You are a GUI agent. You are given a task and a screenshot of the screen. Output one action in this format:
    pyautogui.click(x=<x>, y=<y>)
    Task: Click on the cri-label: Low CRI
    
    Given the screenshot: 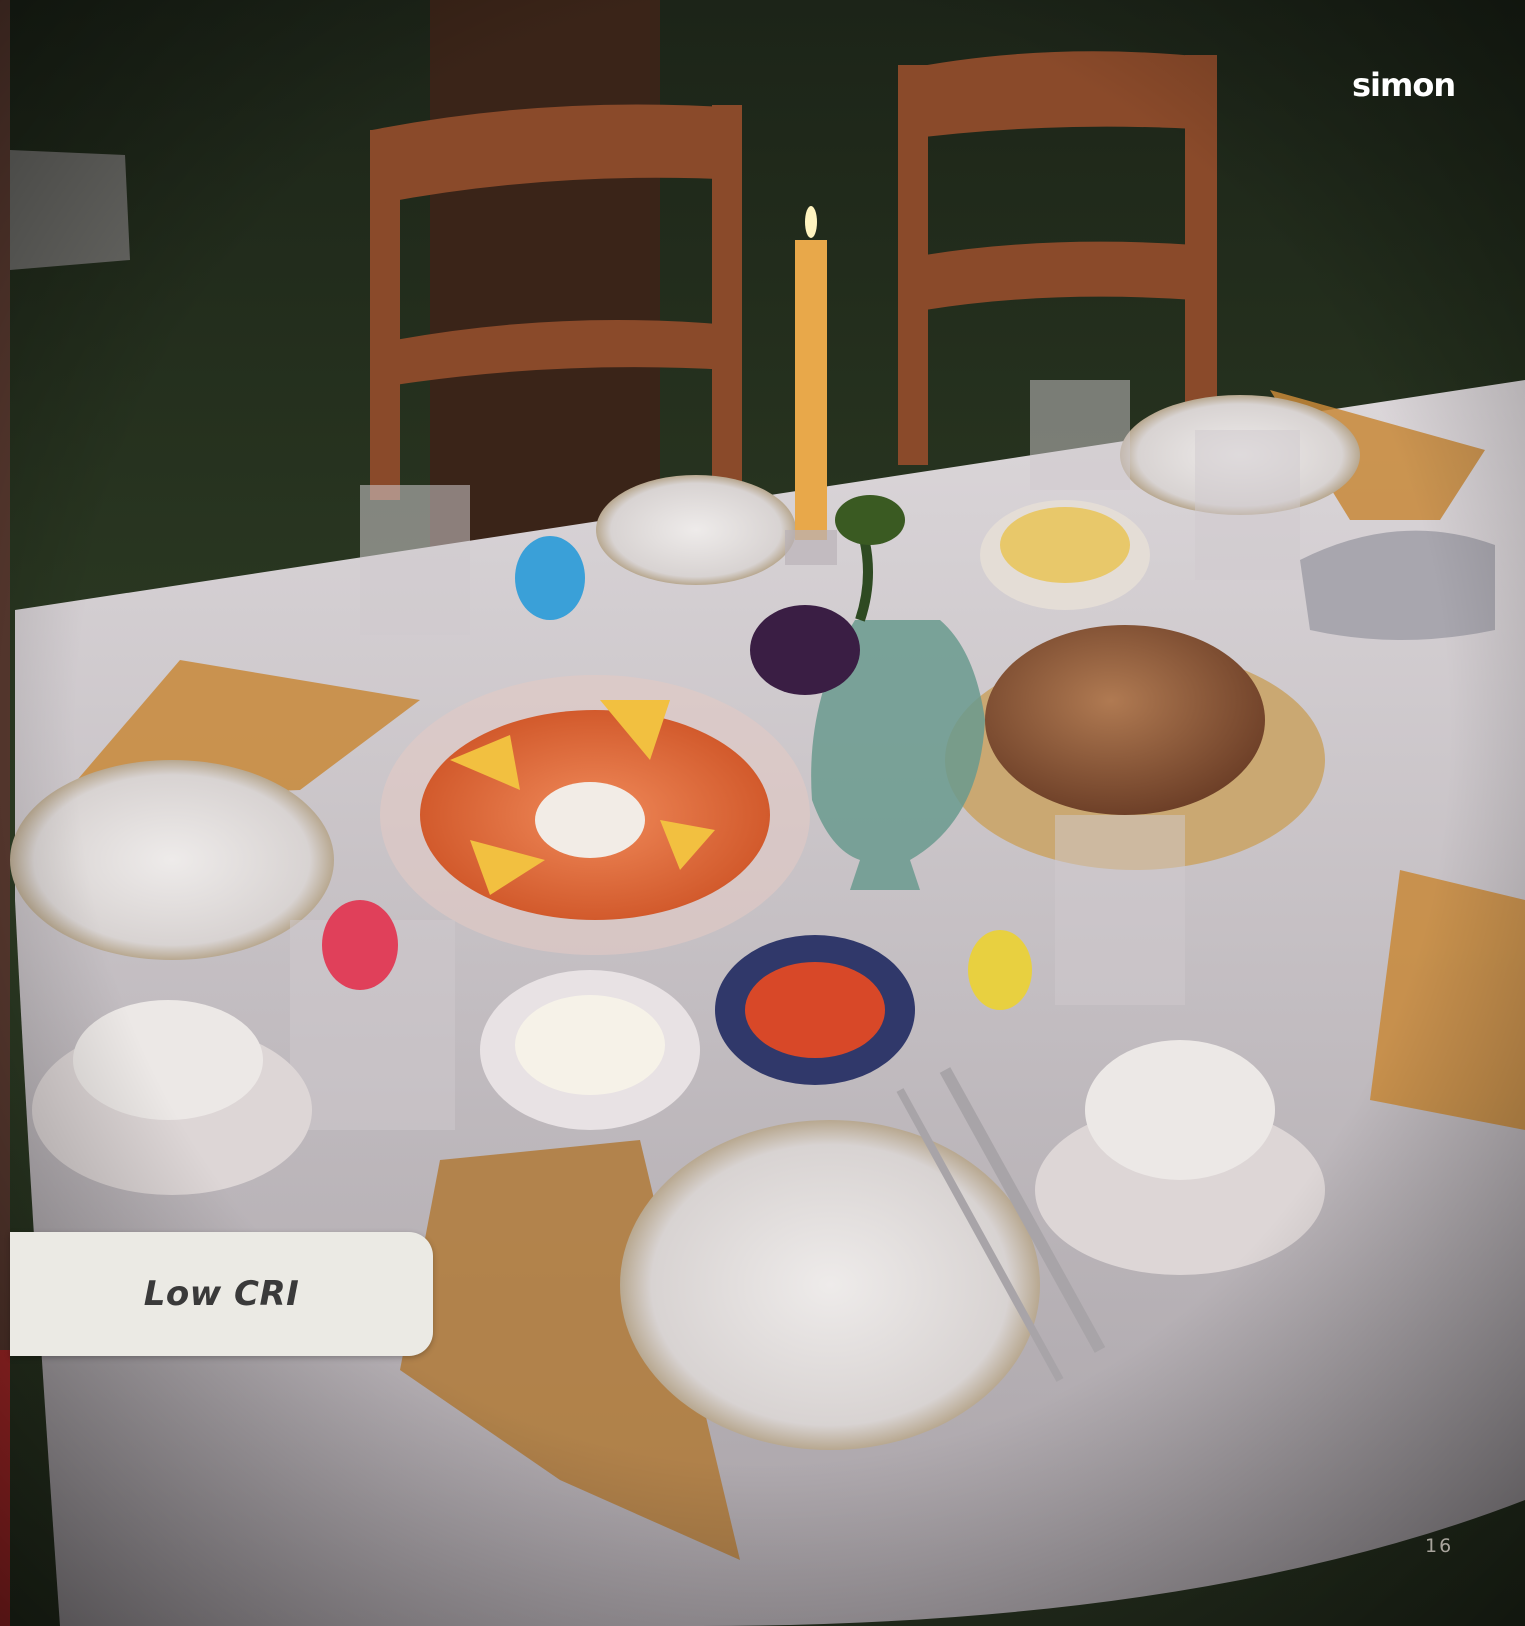 What is the action you would take?
    pyautogui.click(x=221, y=1294)
    